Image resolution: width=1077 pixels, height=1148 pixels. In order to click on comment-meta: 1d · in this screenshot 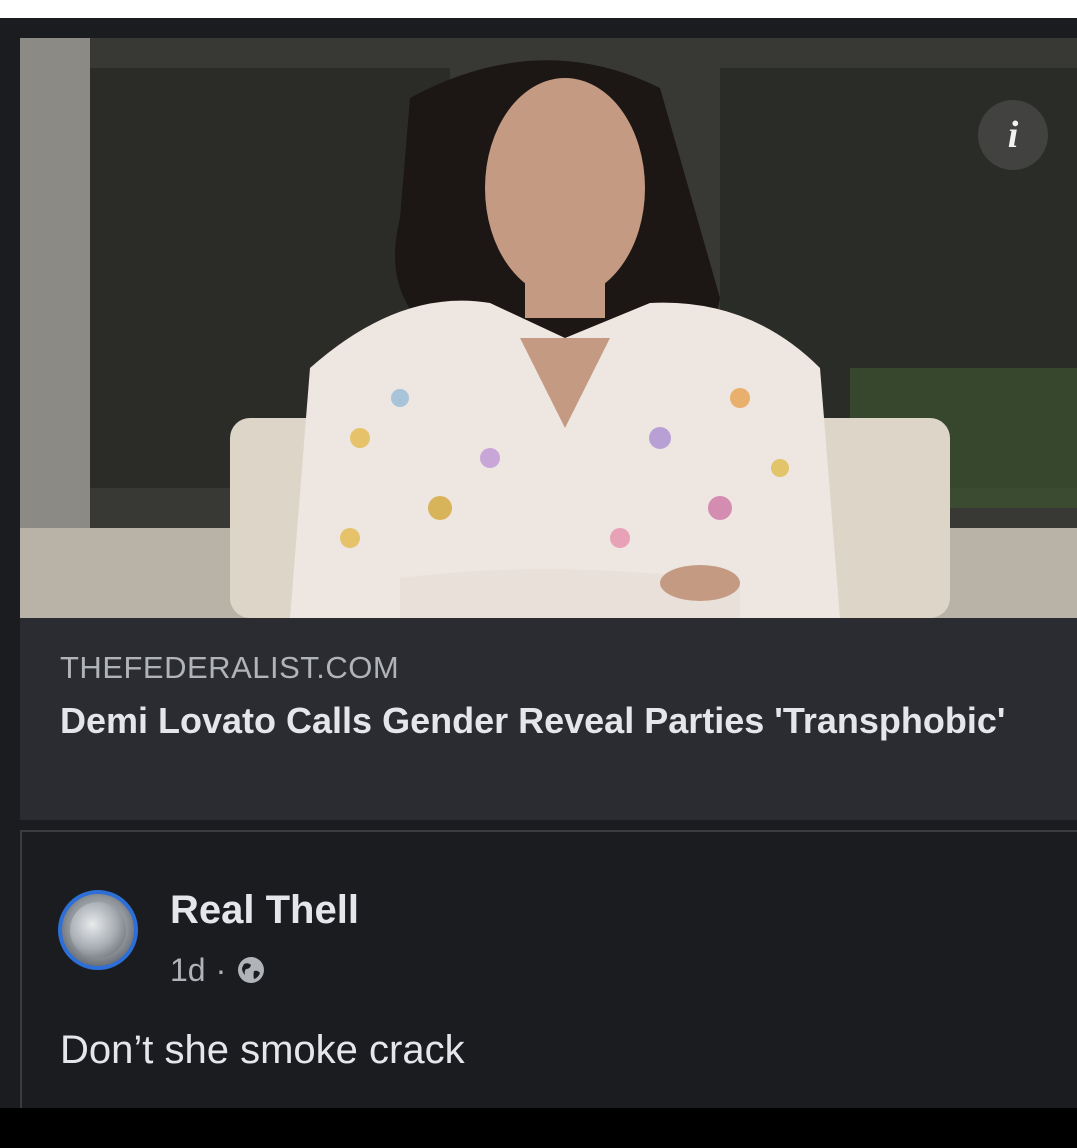, I will do `click(218, 970)`.